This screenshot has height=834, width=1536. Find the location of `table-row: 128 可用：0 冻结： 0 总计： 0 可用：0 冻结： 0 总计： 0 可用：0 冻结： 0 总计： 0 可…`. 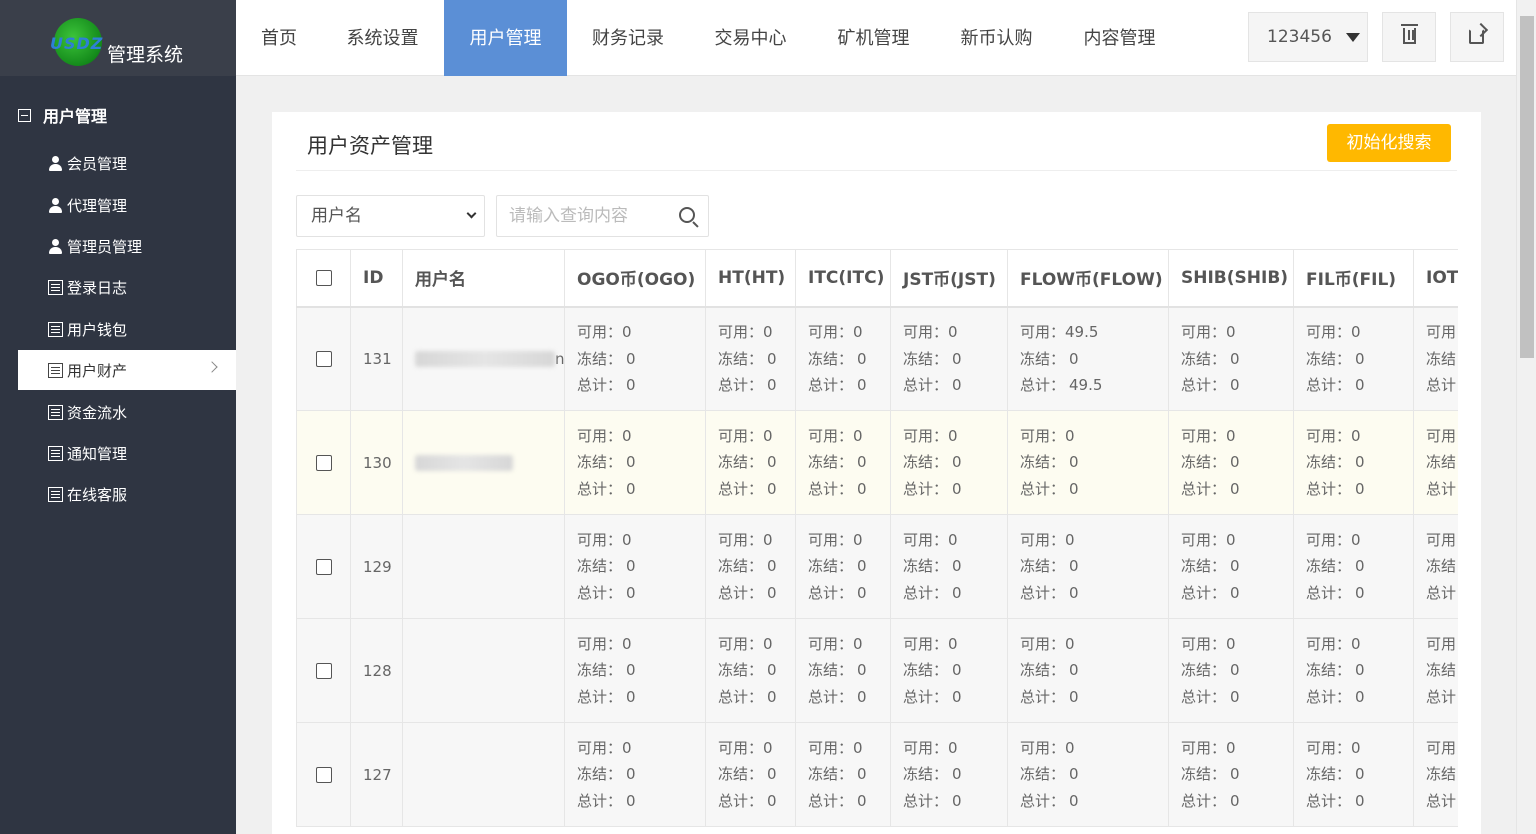

table-row: 128 可用：0 冻结： 0 总计： 0 可用：0 冻结： 0 总计： 0 可用：0 冻结： 0 总计： 0 可… is located at coordinates (877, 670).